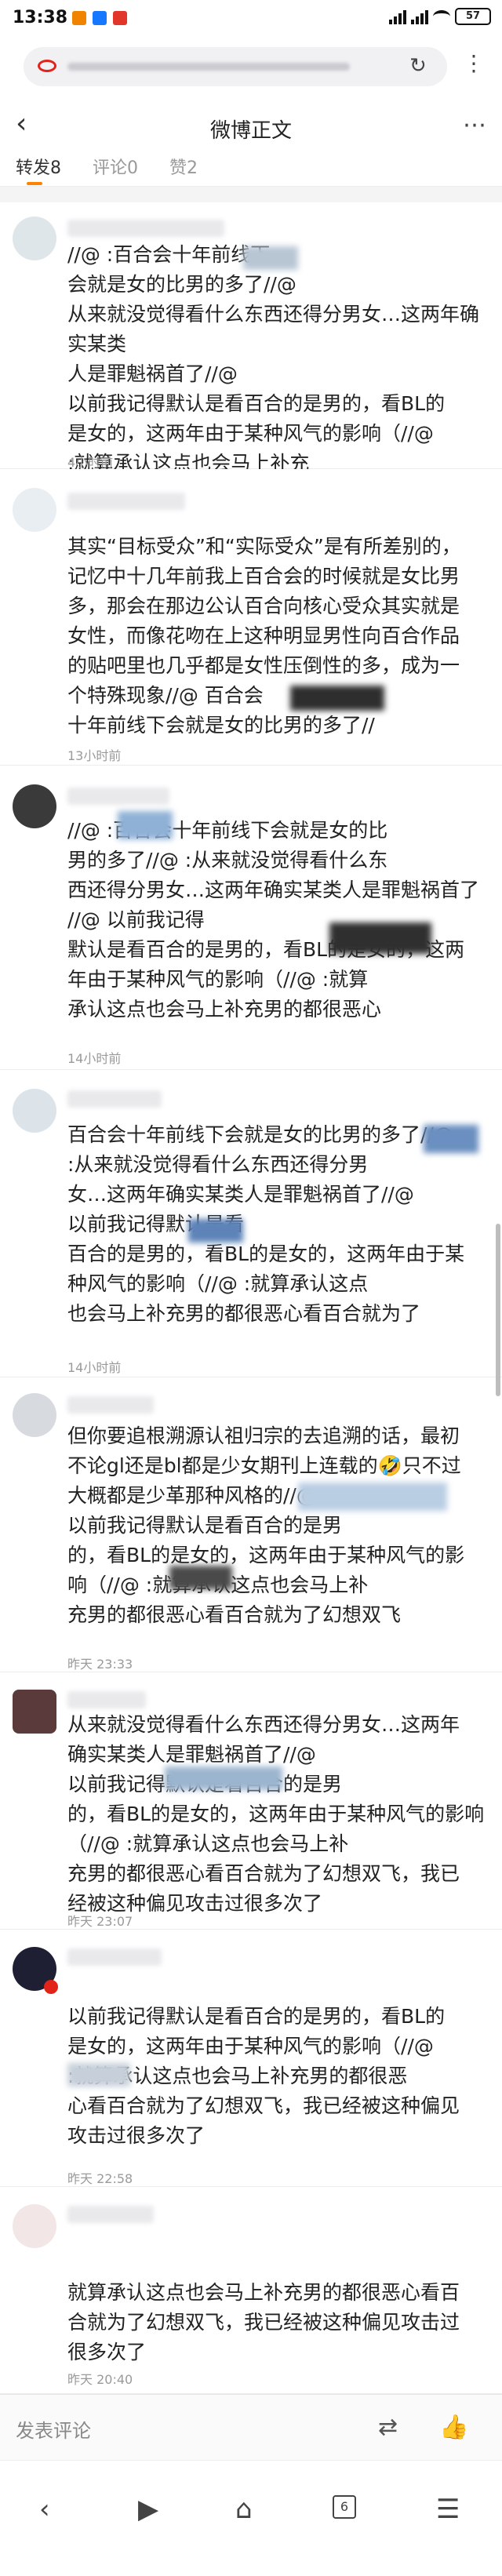 The height and width of the screenshot is (2576, 502). I want to click on active-tab-indicator, so click(34, 183).